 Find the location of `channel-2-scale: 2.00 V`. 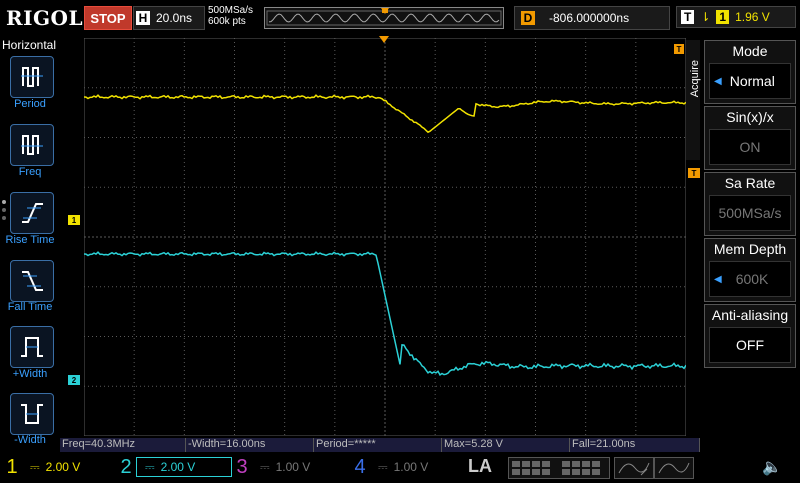

channel-2-scale: 2.00 V is located at coordinates (178, 467).